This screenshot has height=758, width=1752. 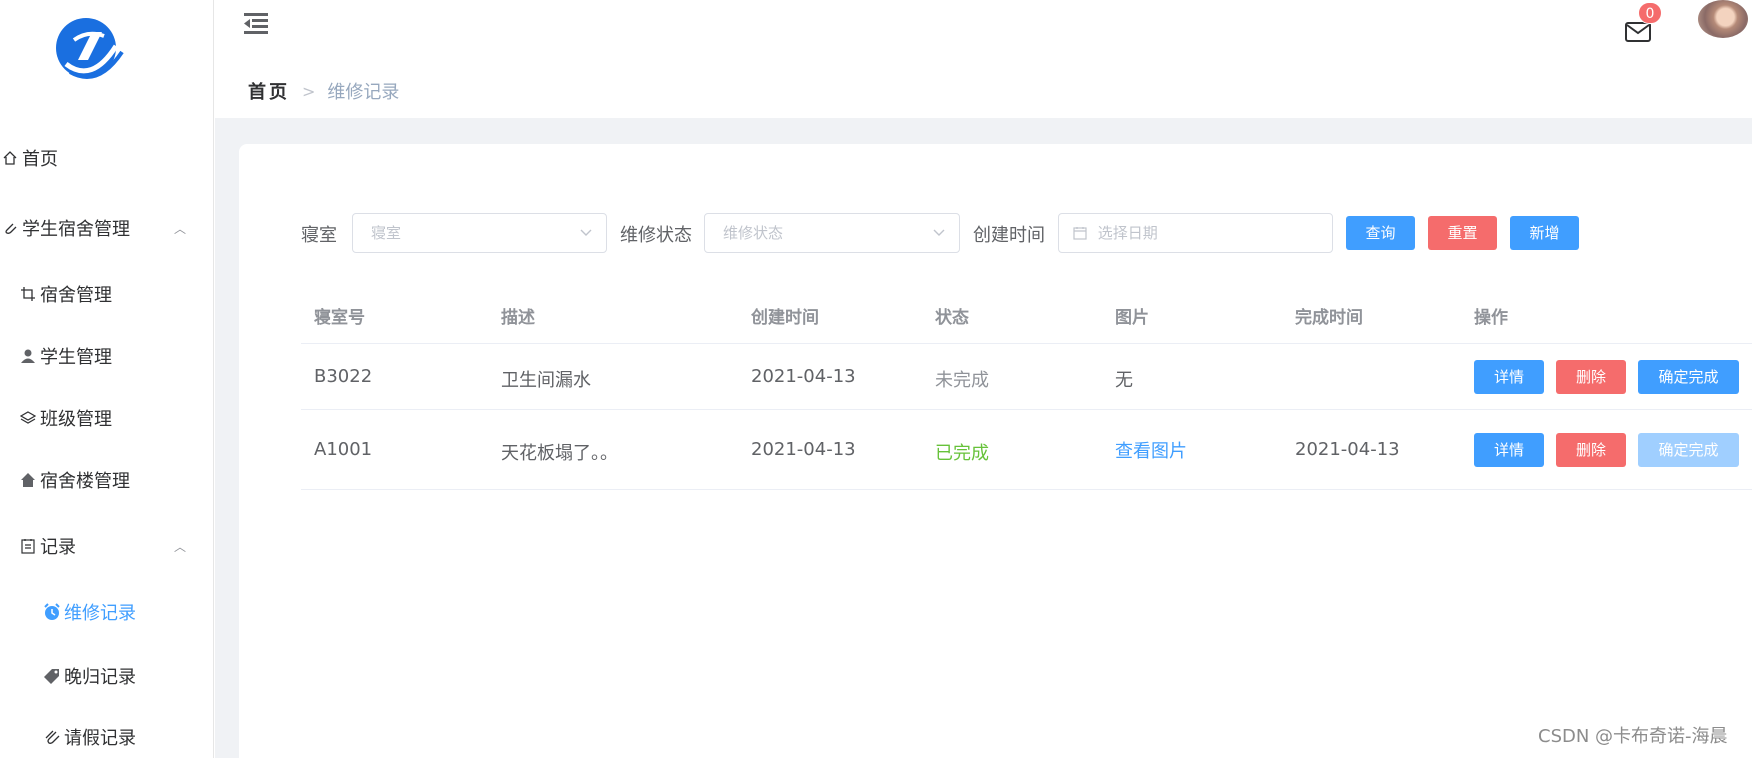 What do you see at coordinates (753, 233) in the screenshot?
I see `repair-status-select-placeholder: 维修状态` at bounding box center [753, 233].